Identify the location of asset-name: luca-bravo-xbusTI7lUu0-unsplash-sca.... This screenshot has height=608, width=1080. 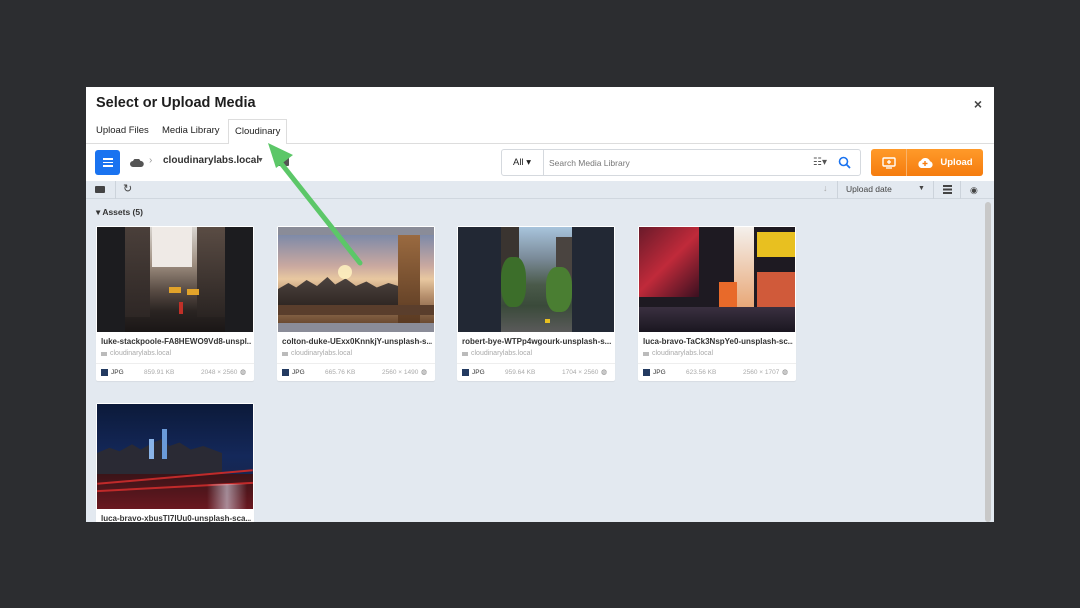
(176, 518).